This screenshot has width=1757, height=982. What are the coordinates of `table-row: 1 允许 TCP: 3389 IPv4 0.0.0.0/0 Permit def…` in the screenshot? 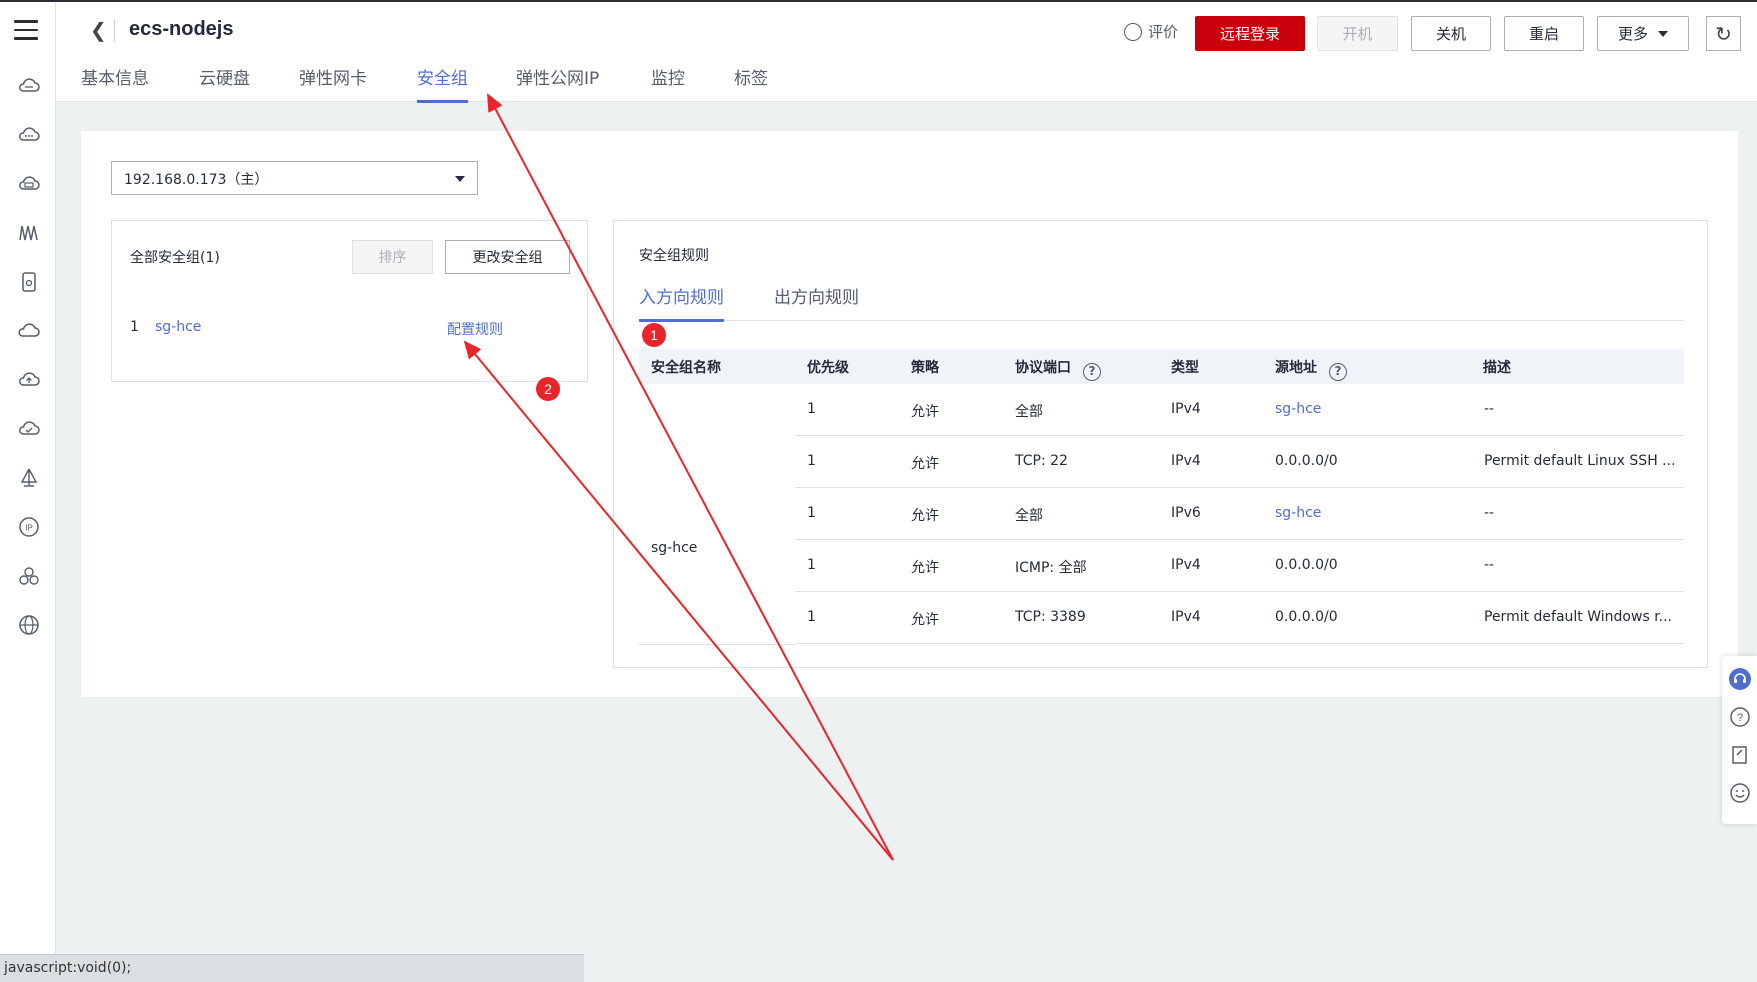 It's located at (1239, 618).